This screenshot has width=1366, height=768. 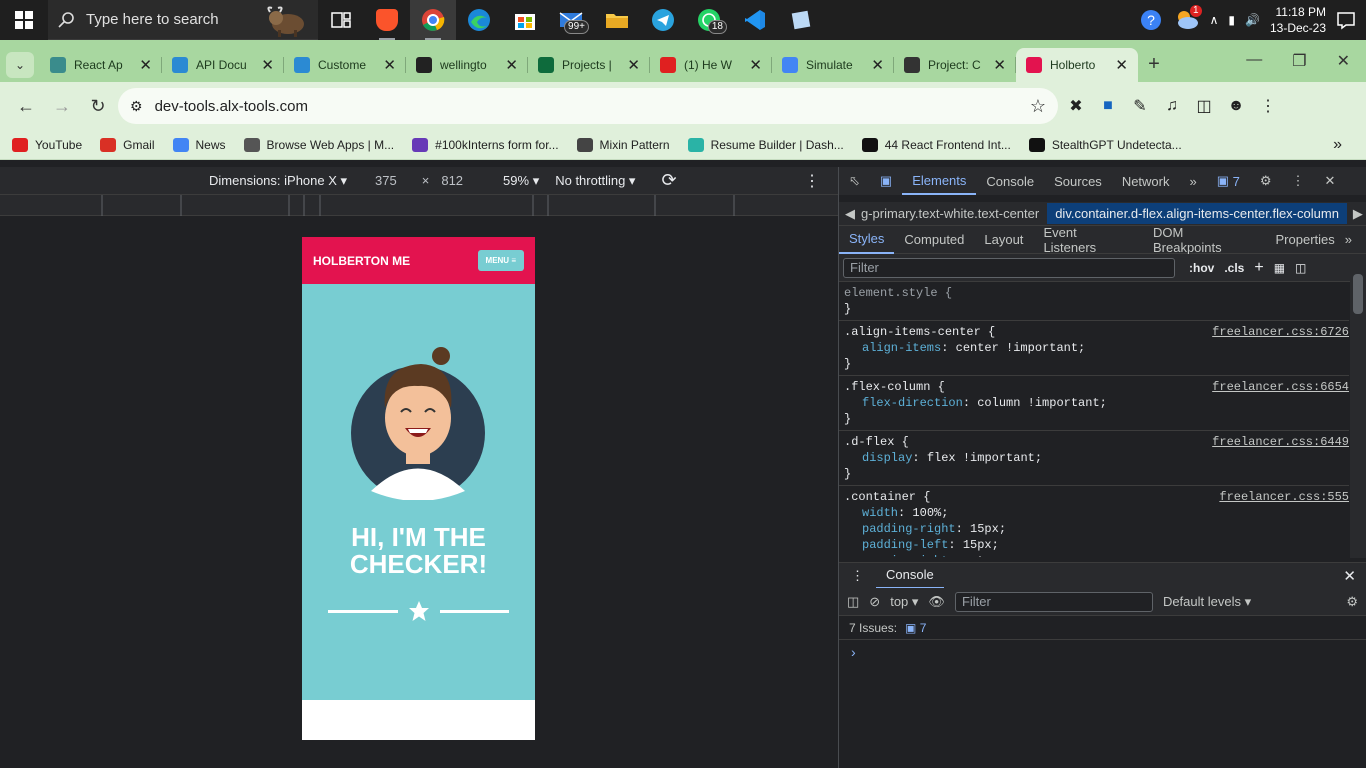 What do you see at coordinates (874, 602) in the screenshot?
I see `clear-console-icon: ⊘` at bounding box center [874, 602].